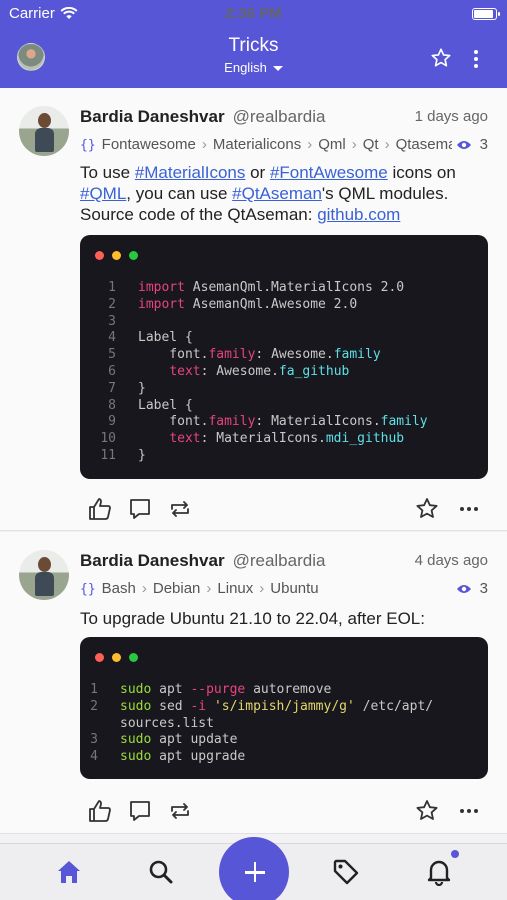  I want to click on text-span: , you can use, so click(179, 193).